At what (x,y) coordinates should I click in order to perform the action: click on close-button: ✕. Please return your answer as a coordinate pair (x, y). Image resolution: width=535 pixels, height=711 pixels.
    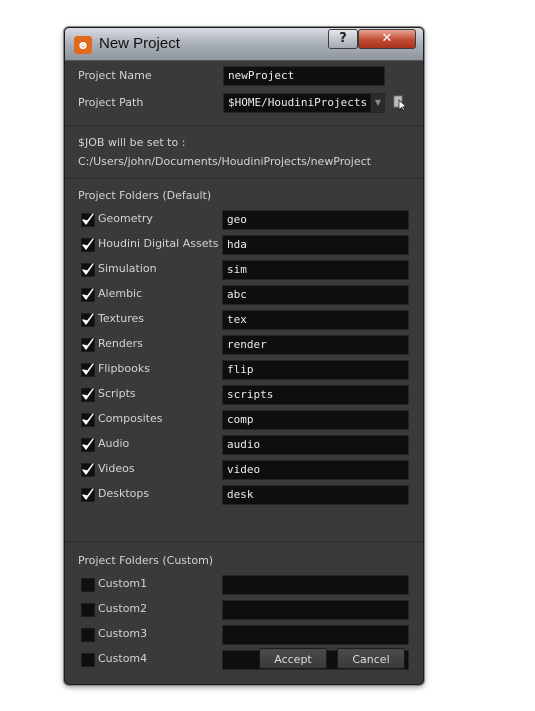
    Looking at the image, I should click on (387, 39).